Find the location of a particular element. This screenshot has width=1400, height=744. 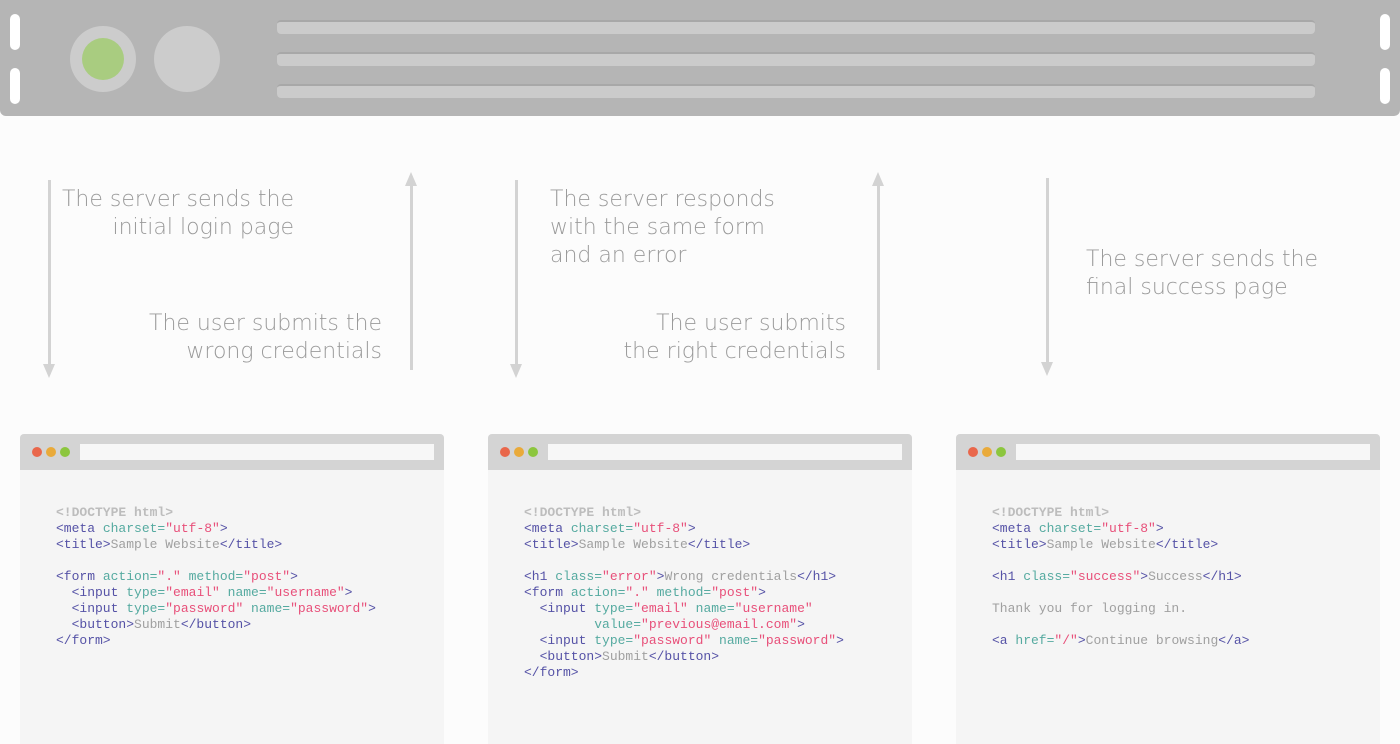

code-line: <h1 class="success">Success</h1> is located at coordinates (1120, 577).